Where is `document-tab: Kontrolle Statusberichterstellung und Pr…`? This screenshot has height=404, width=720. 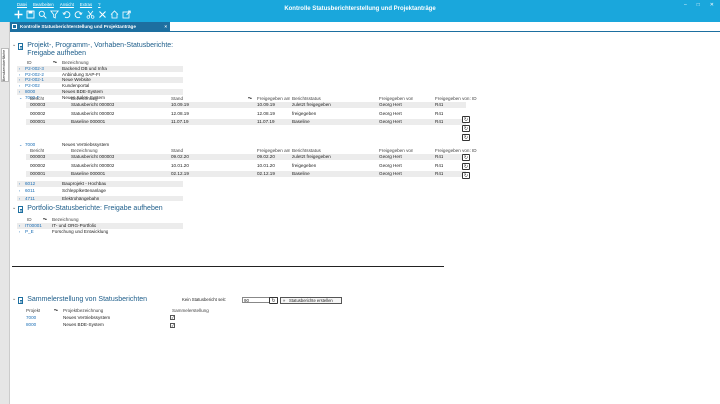
document-tab: Kontrolle Statusberichterstellung und Pr… is located at coordinates (90, 26).